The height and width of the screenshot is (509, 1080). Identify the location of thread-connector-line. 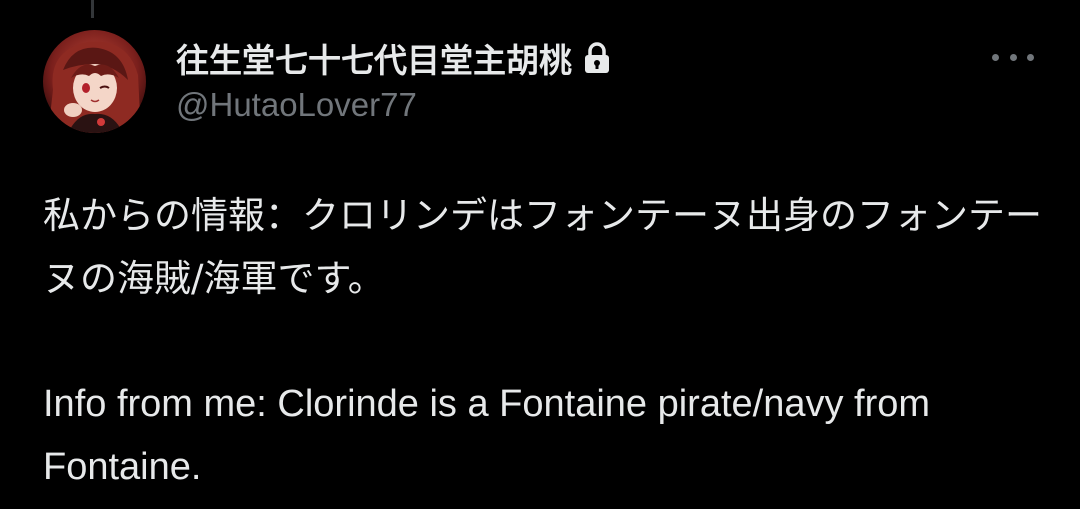
(92, 9).